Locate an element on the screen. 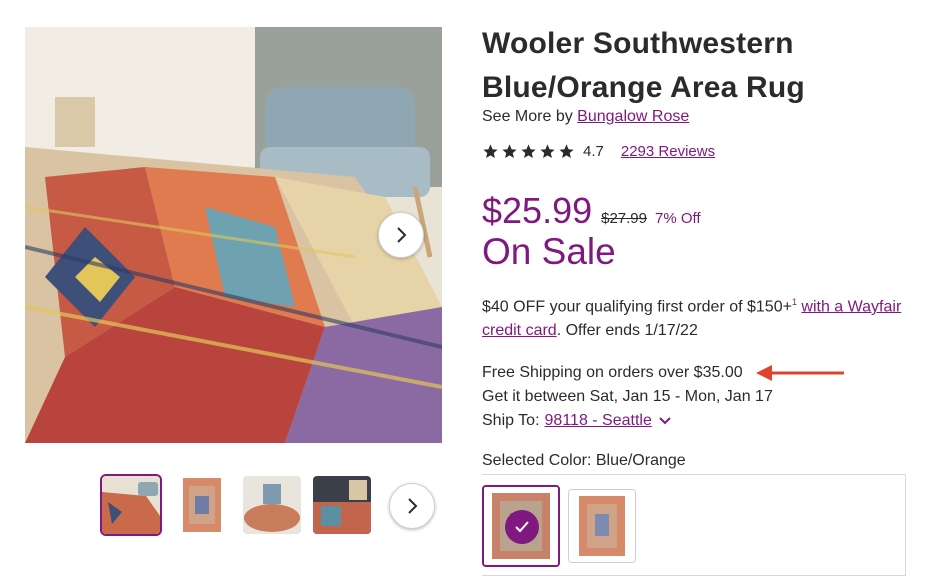  offer-suffix: . Offer ends 1/17/22 is located at coordinates (627, 331).